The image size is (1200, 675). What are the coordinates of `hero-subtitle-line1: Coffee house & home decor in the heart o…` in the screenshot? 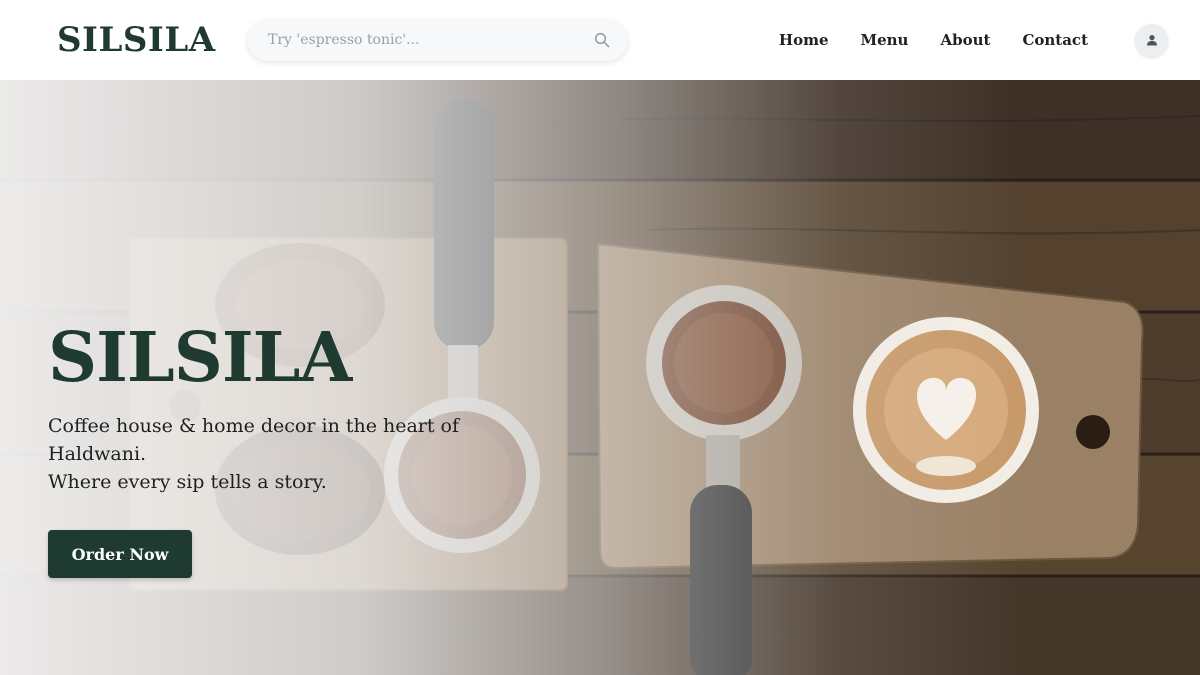 It's located at (254, 440).